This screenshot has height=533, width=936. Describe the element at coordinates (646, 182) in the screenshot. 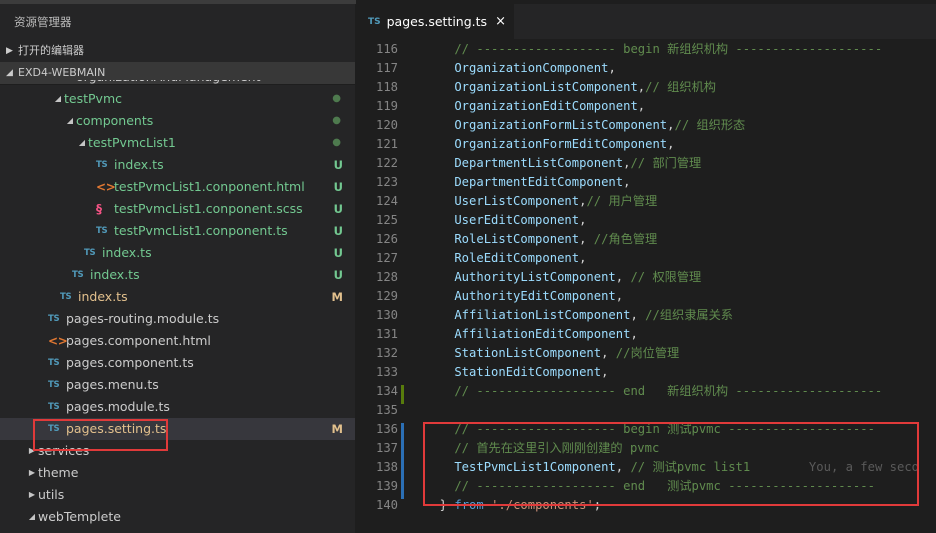

I see `code-line: 123 DepartmentEditComponent,` at that location.